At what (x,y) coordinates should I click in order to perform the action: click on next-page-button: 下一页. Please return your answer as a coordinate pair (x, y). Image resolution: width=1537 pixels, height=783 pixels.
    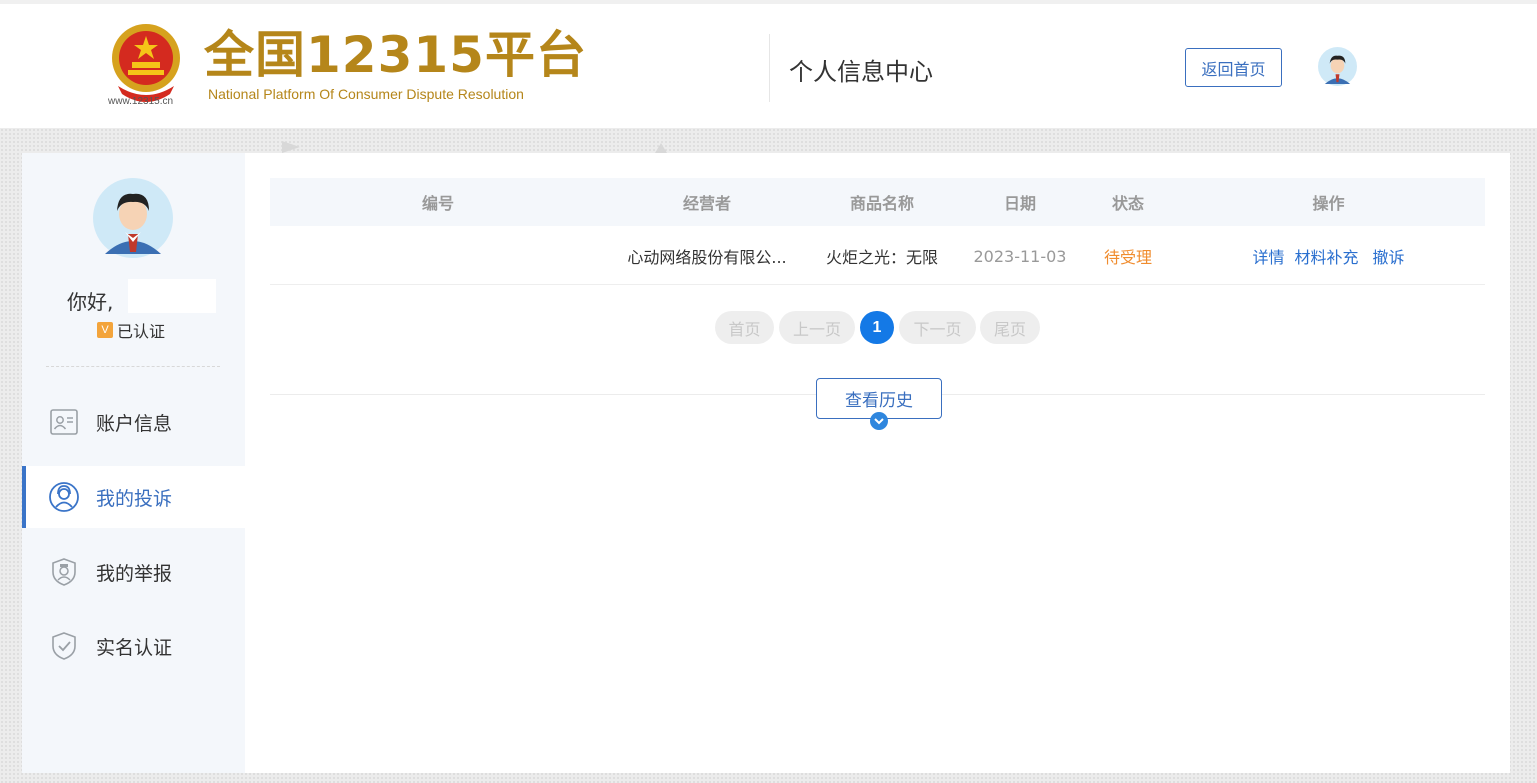
    Looking at the image, I should click on (937, 327).